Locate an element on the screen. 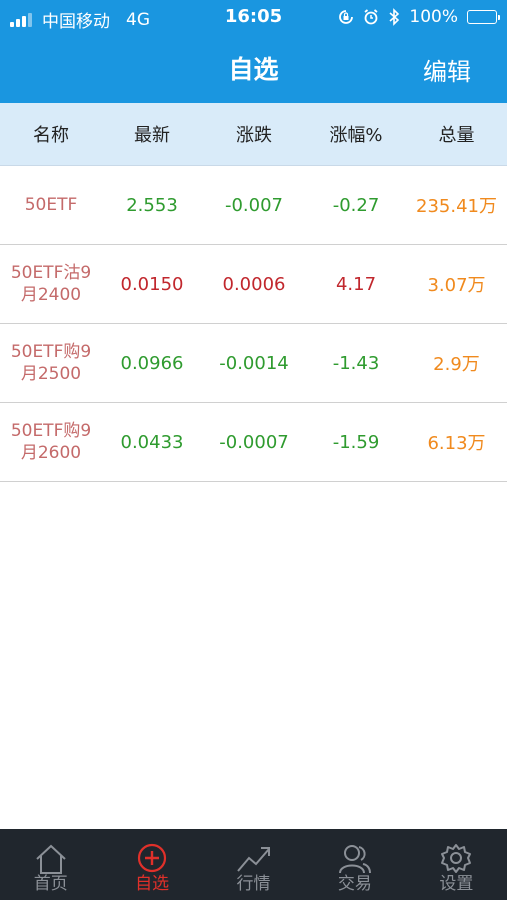 This screenshot has height=900, width=507. row-volume: 6.13万 is located at coordinates (456, 443).